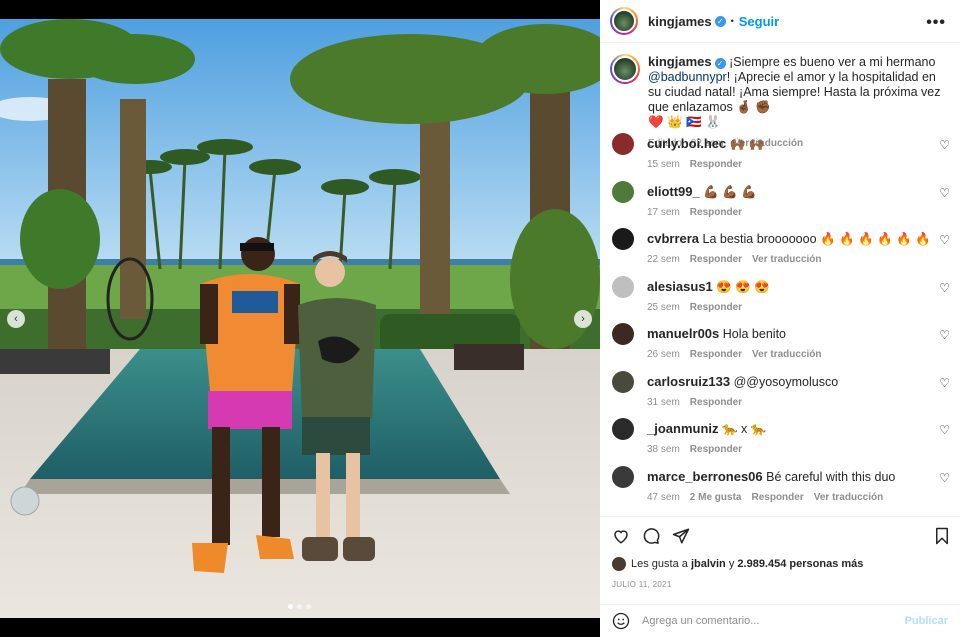 This screenshot has height=637, width=960. Describe the element at coordinates (782, 200) in the screenshot. I see `comment-item: eliott99_ 💪🏾 💪🏾 💪🏾 17 sem Responder ♡` at that location.